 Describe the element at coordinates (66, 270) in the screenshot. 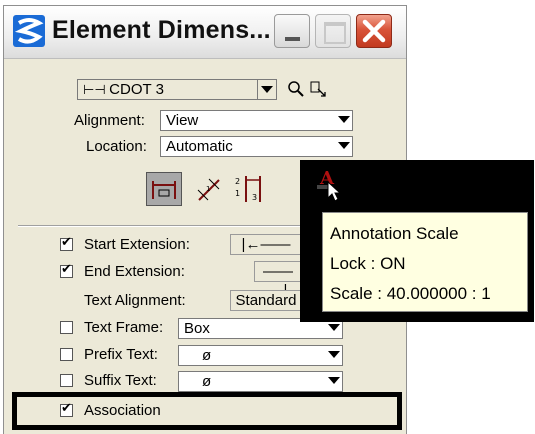

I see `end-extension-checkbox` at that location.